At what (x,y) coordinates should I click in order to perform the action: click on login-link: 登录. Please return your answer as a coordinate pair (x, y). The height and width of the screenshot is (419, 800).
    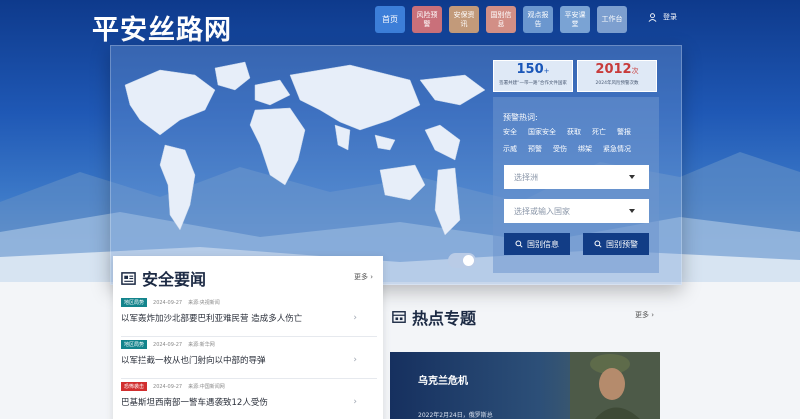
    Looking at the image, I should click on (670, 17).